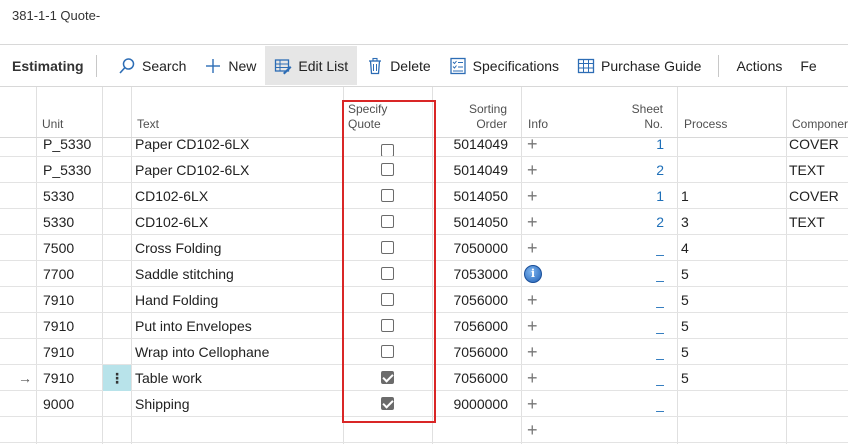  What do you see at coordinates (504, 65) in the screenshot?
I see `specifications-button: Specifications` at bounding box center [504, 65].